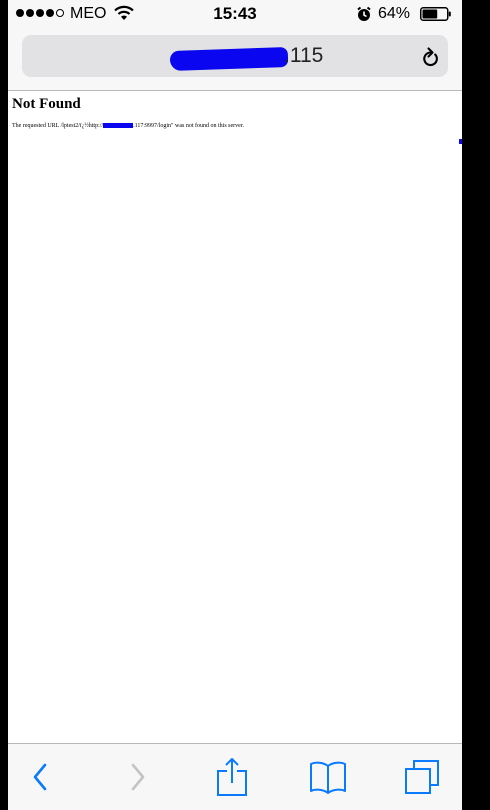 The width and height of the screenshot is (490, 810). What do you see at coordinates (235, 14) in the screenshot?
I see `status-bar: MEO 15:43 64%` at bounding box center [235, 14].